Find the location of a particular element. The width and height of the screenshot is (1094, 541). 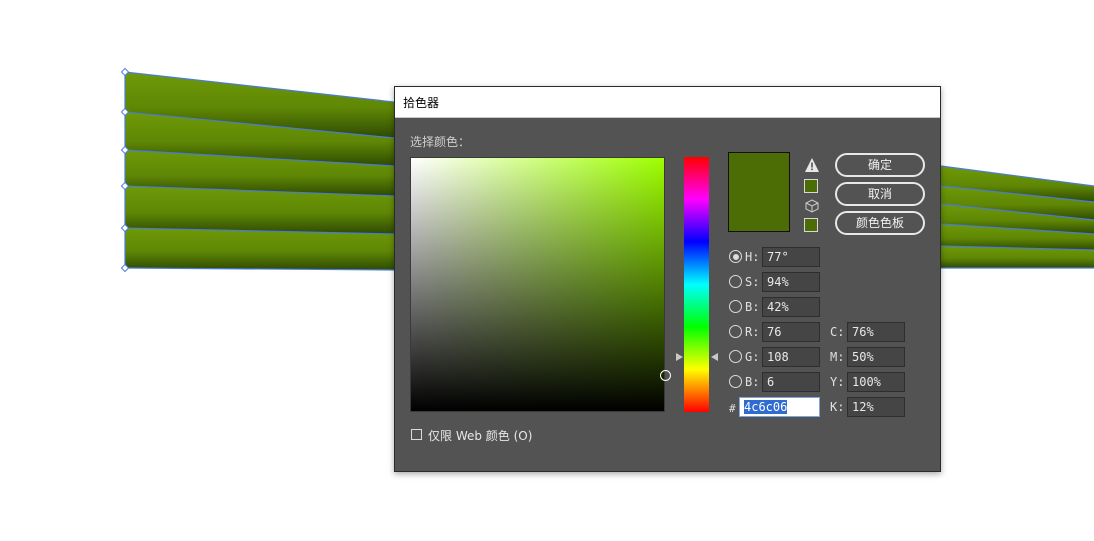

brightness-label: B: is located at coordinates (752, 307).